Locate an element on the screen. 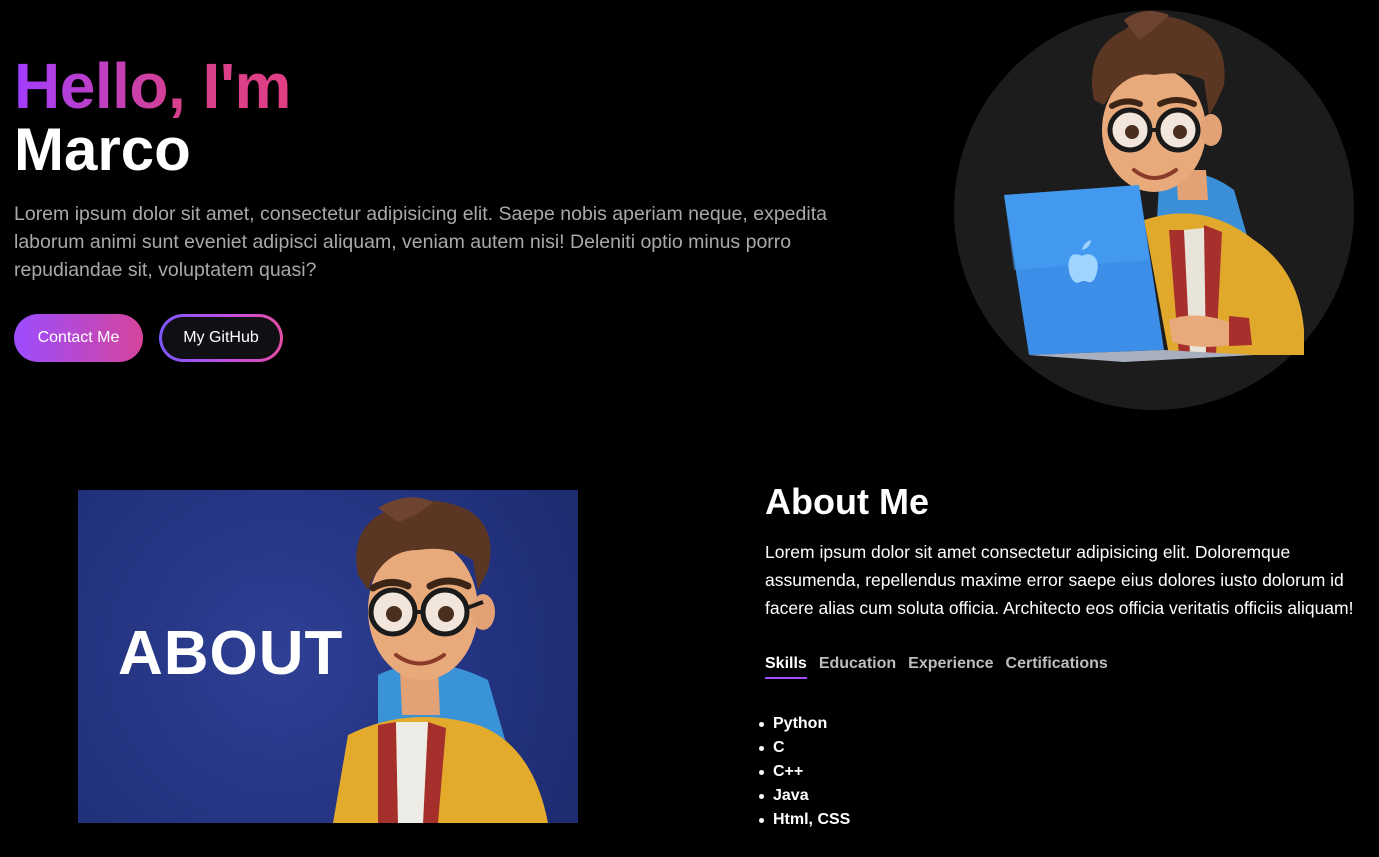 Image resolution: width=1379 pixels, height=857 pixels. tab-education: Education is located at coordinates (857, 667).